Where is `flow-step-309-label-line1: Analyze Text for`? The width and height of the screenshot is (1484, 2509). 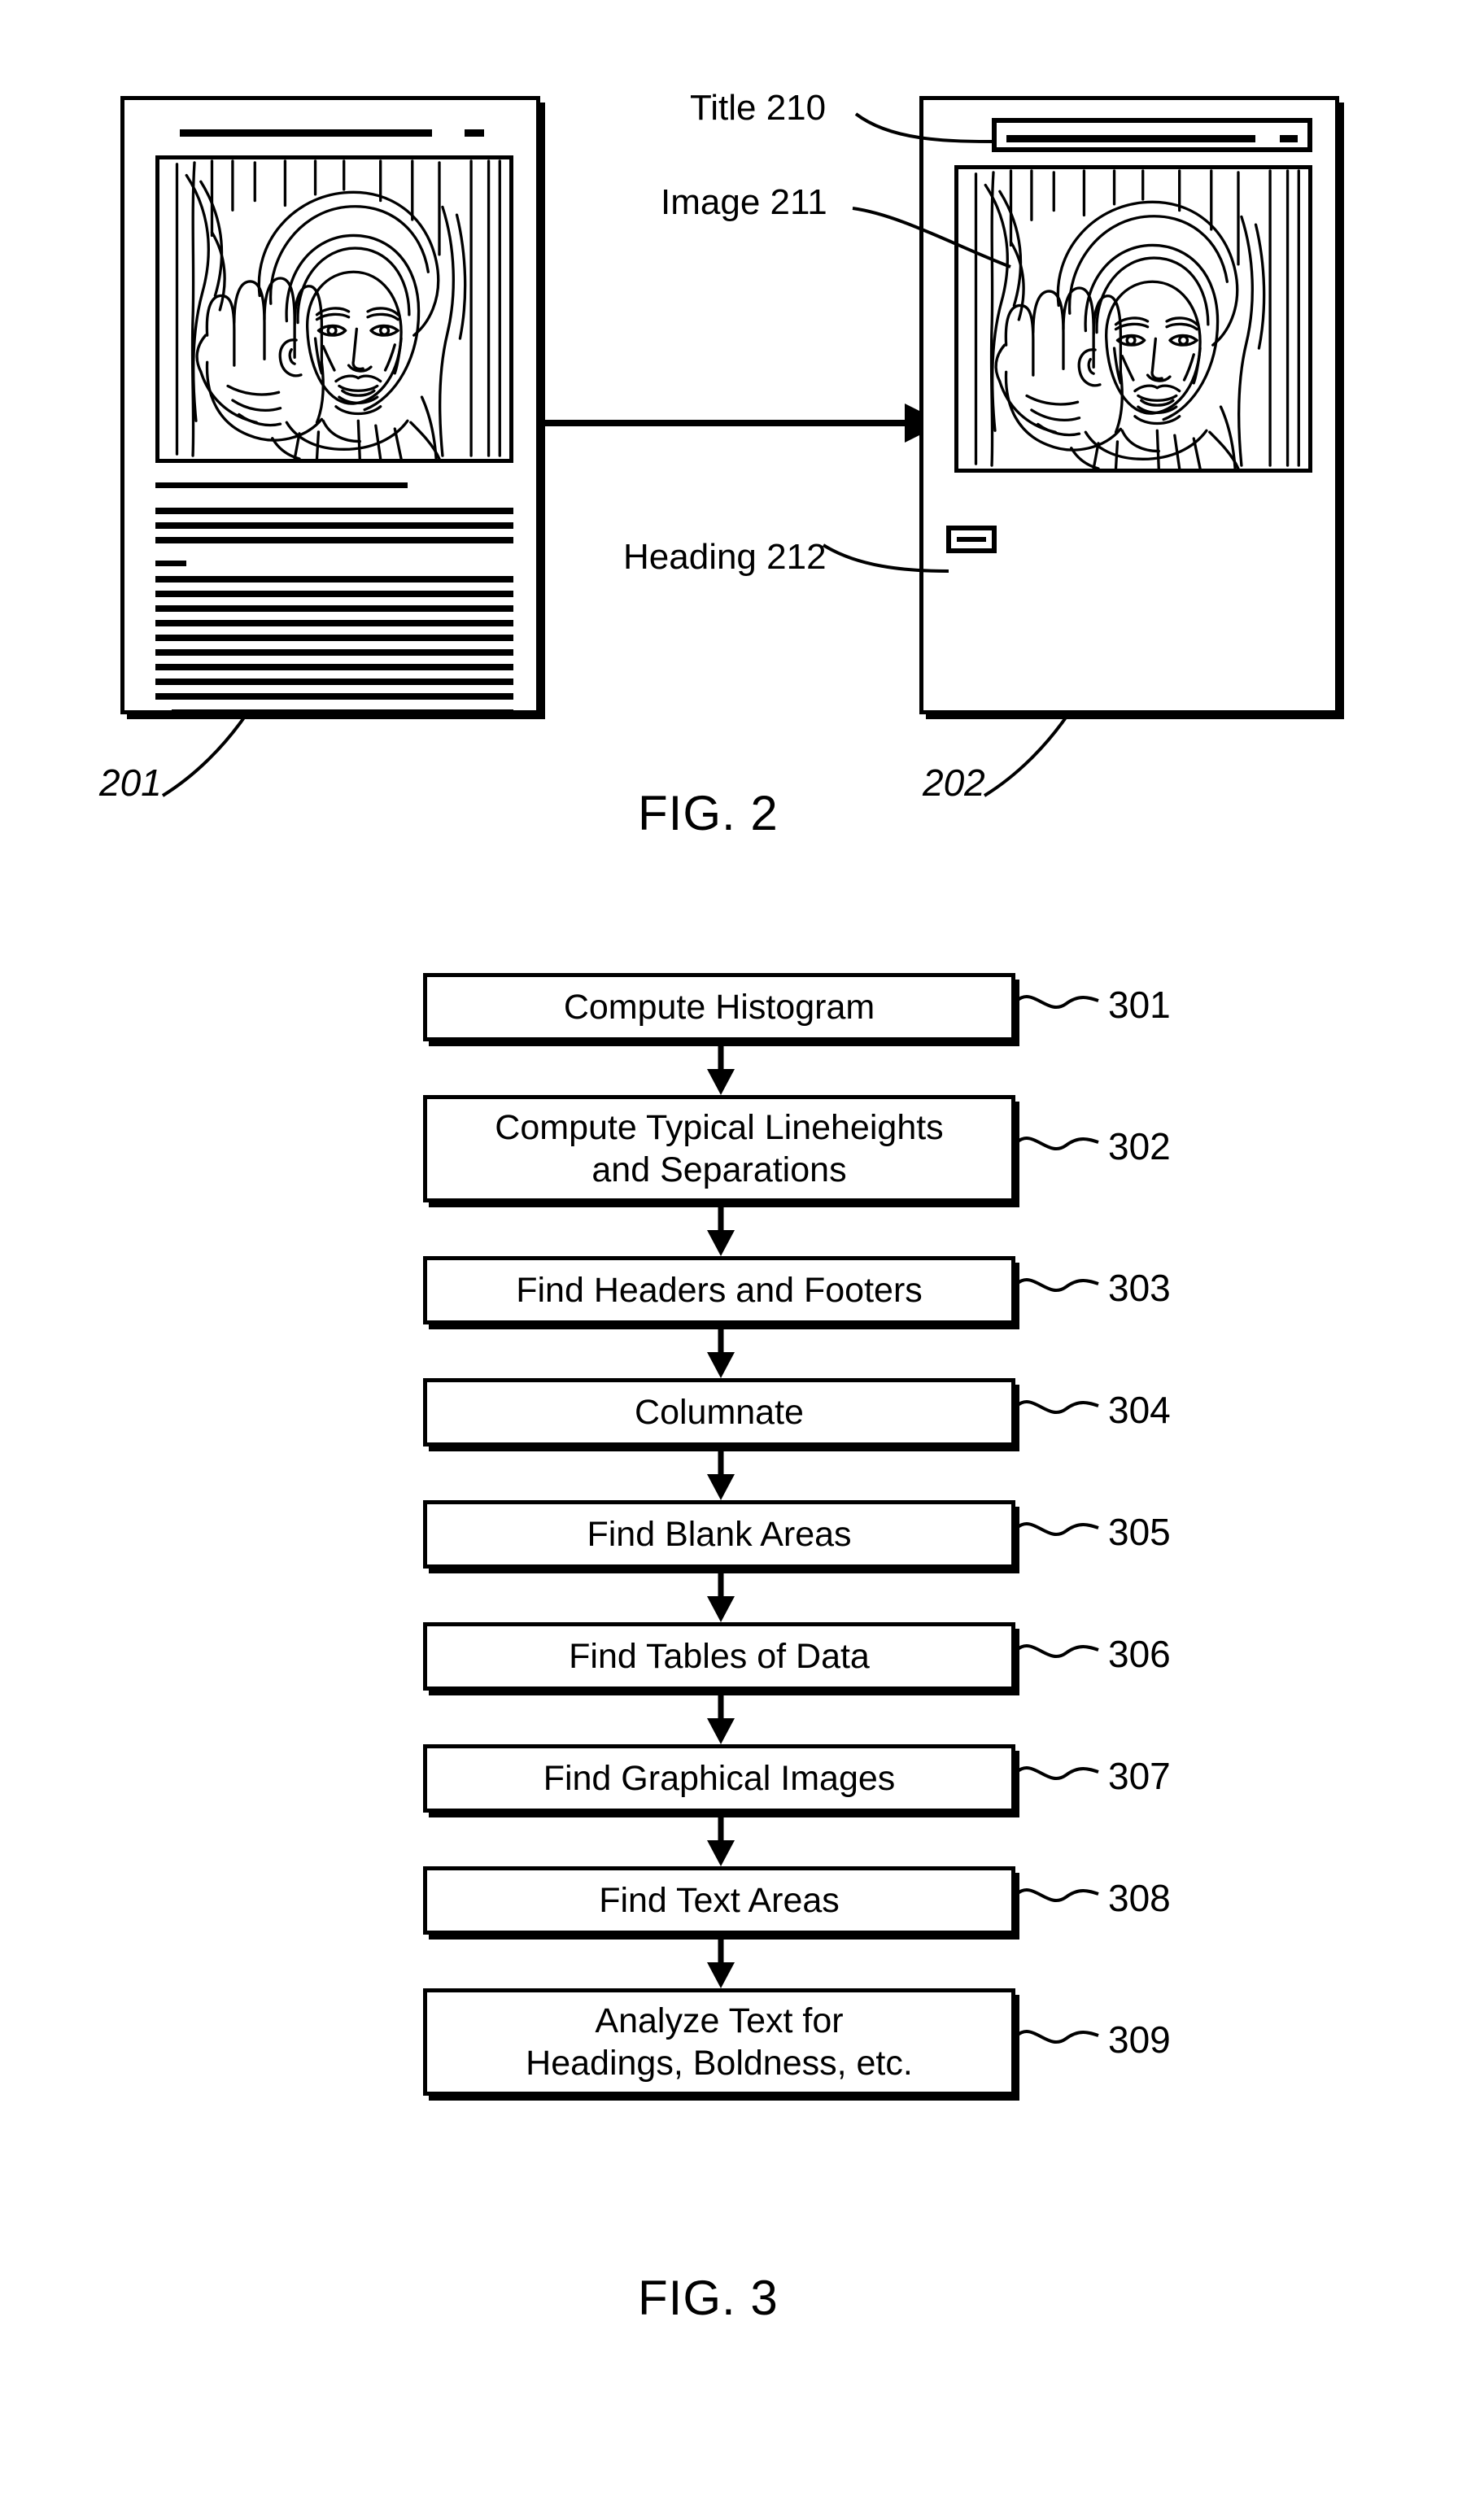 flow-step-309-label-line1: Analyze Text for is located at coordinates (720, 2020).